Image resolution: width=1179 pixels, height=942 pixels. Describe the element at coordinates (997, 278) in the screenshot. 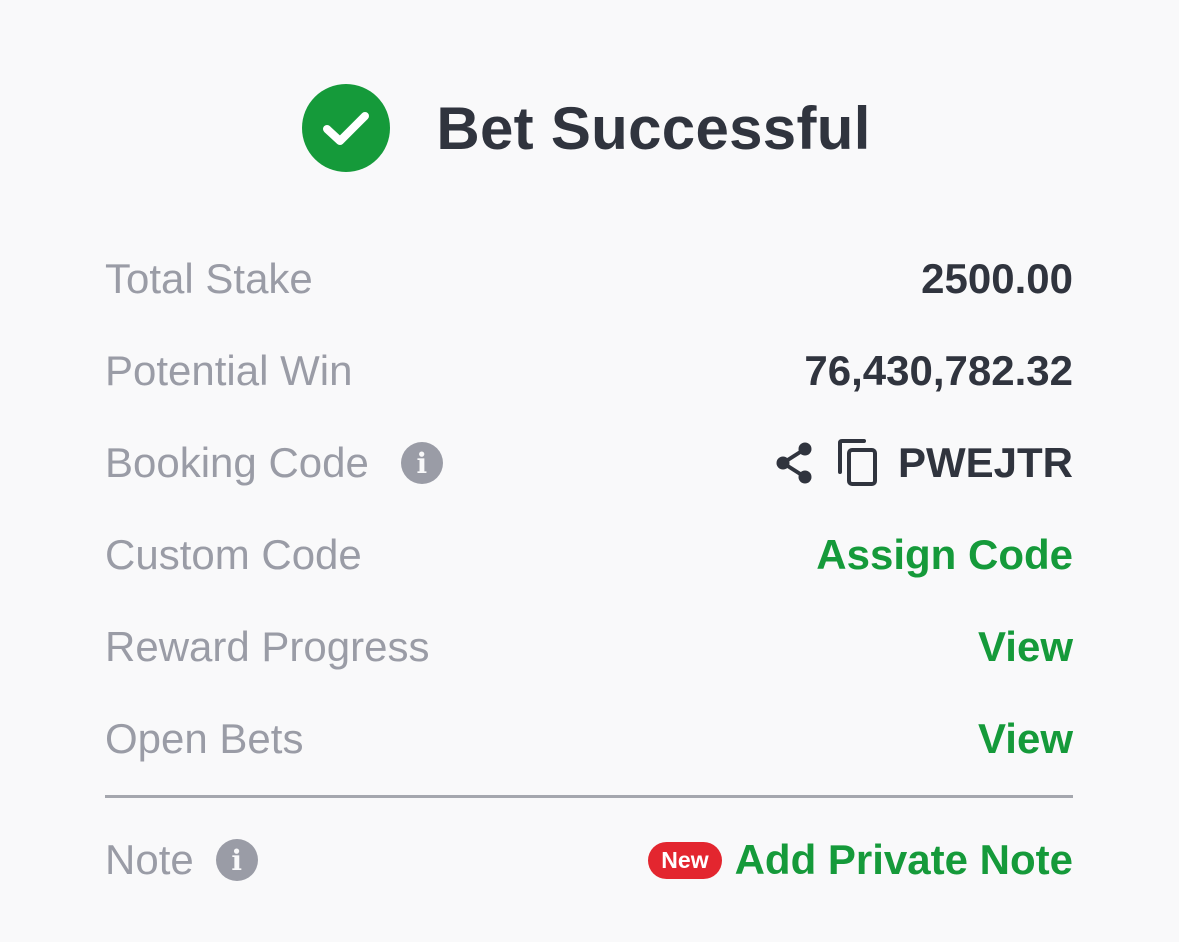

I see `total-stake-value: 2500.00` at that location.